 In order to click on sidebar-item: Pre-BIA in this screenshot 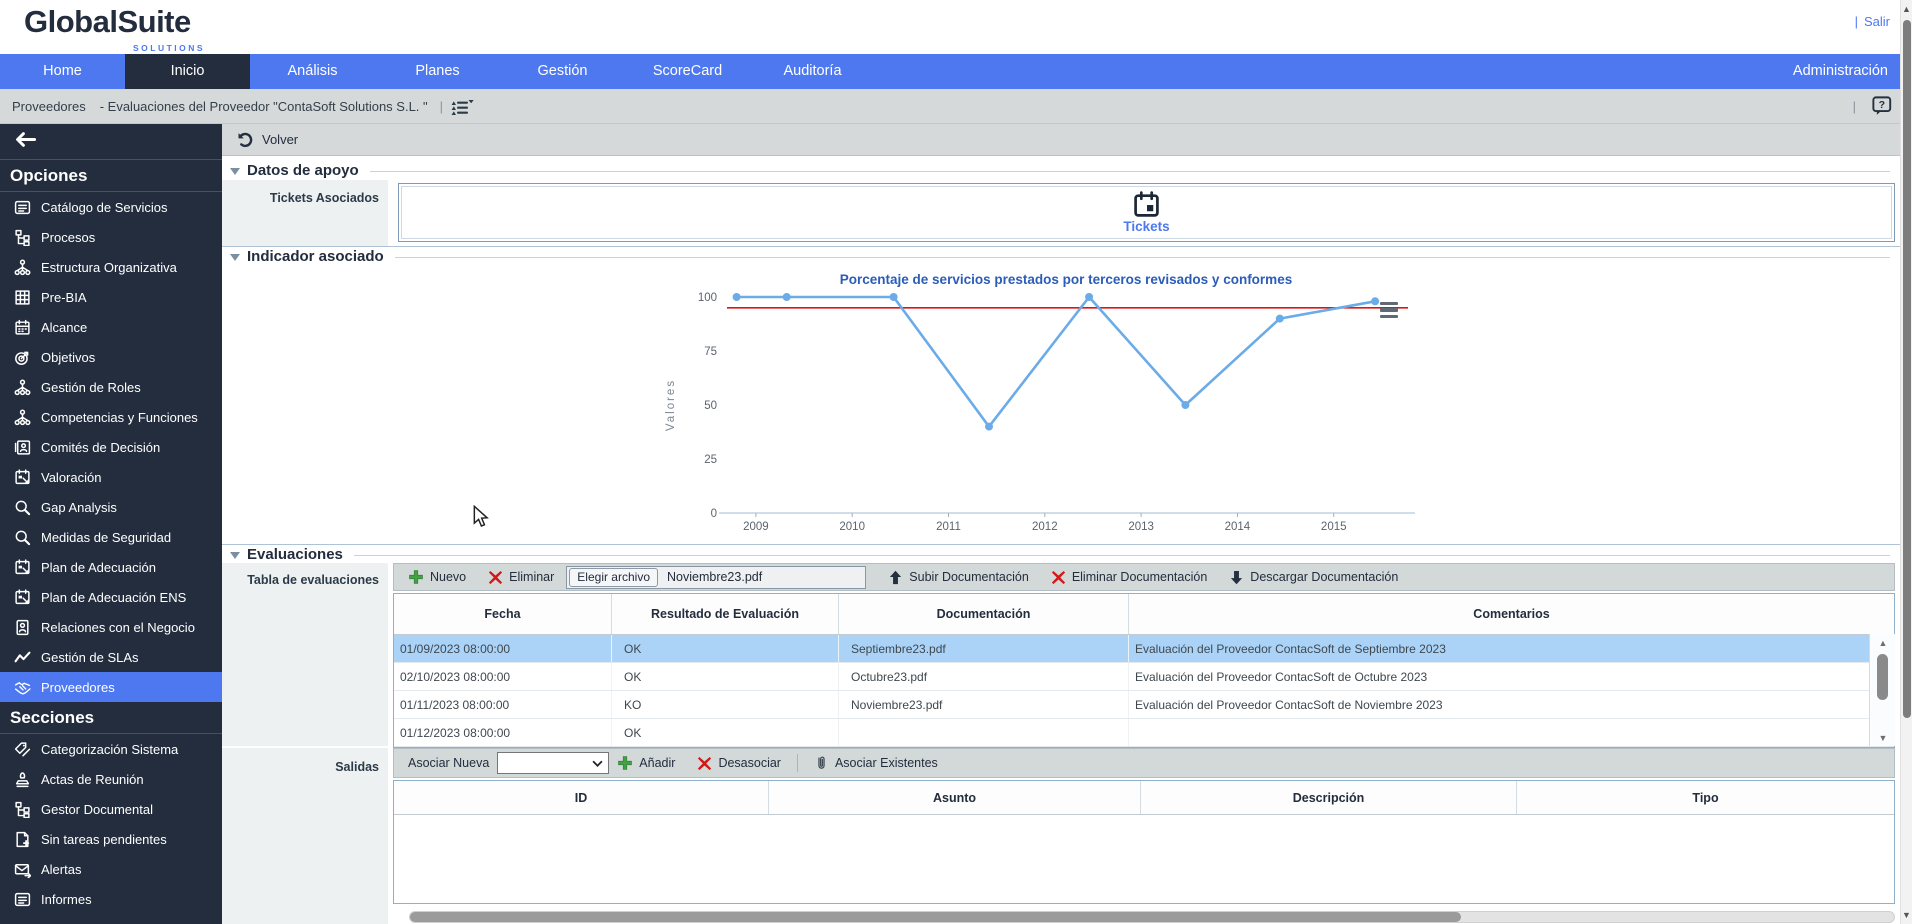, I will do `click(111, 297)`.